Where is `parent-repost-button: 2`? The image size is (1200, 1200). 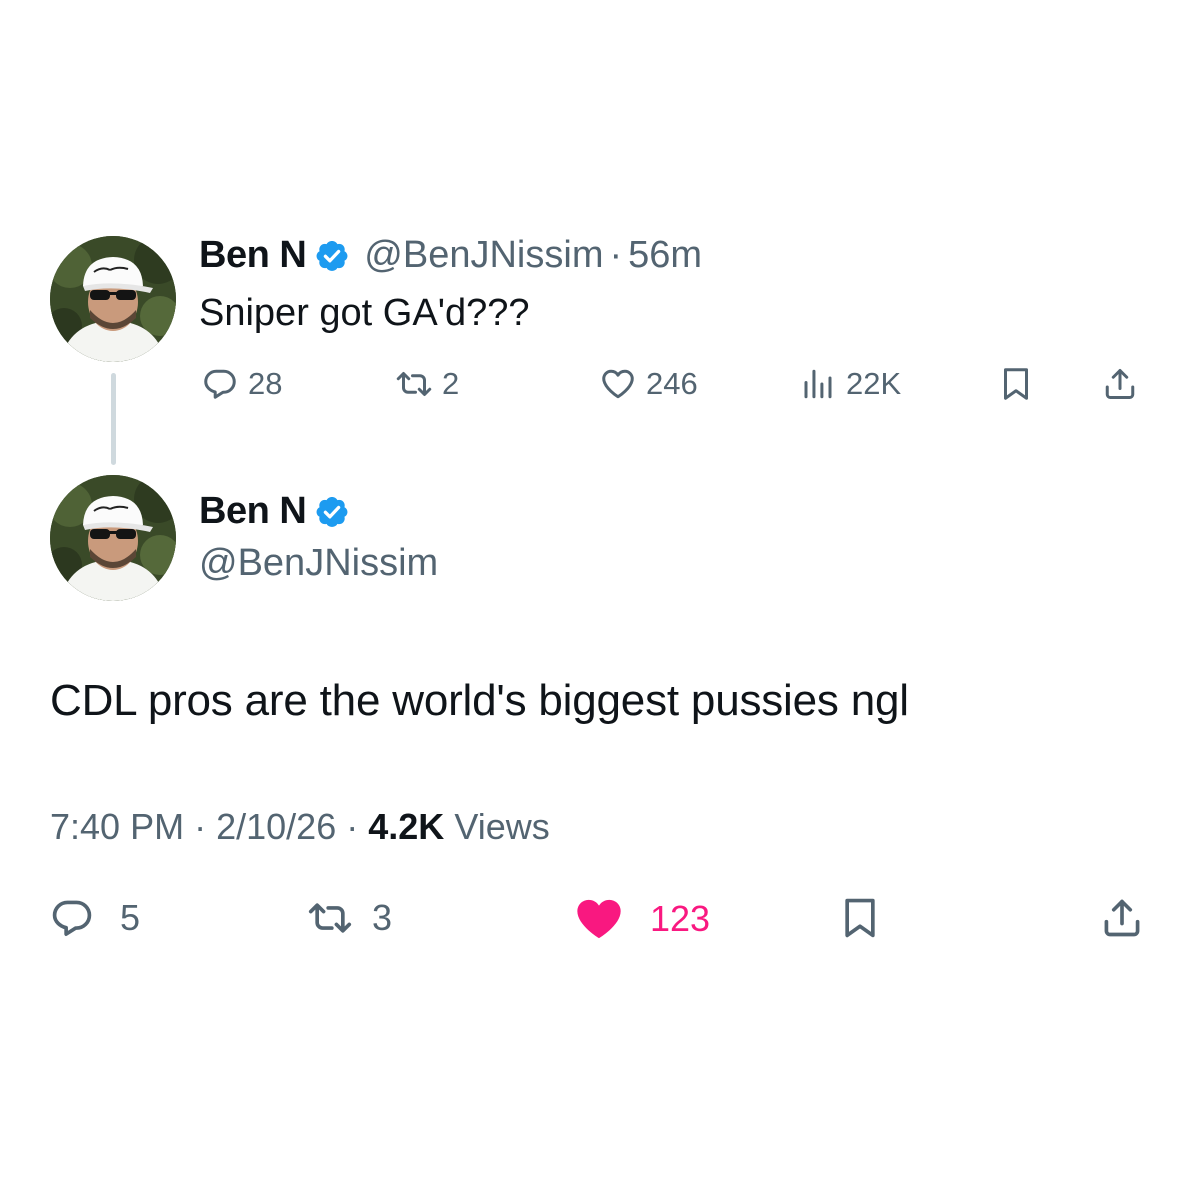
parent-repost-button: 2 is located at coordinates (427, 384).